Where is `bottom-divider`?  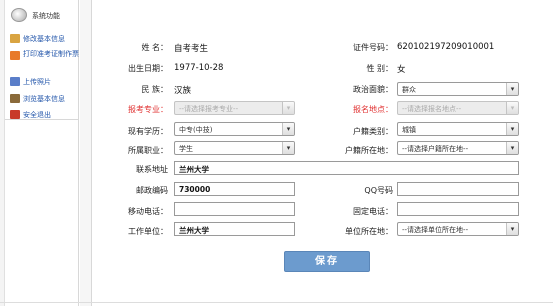
bottom-divider is located at coordinates (276, 302).